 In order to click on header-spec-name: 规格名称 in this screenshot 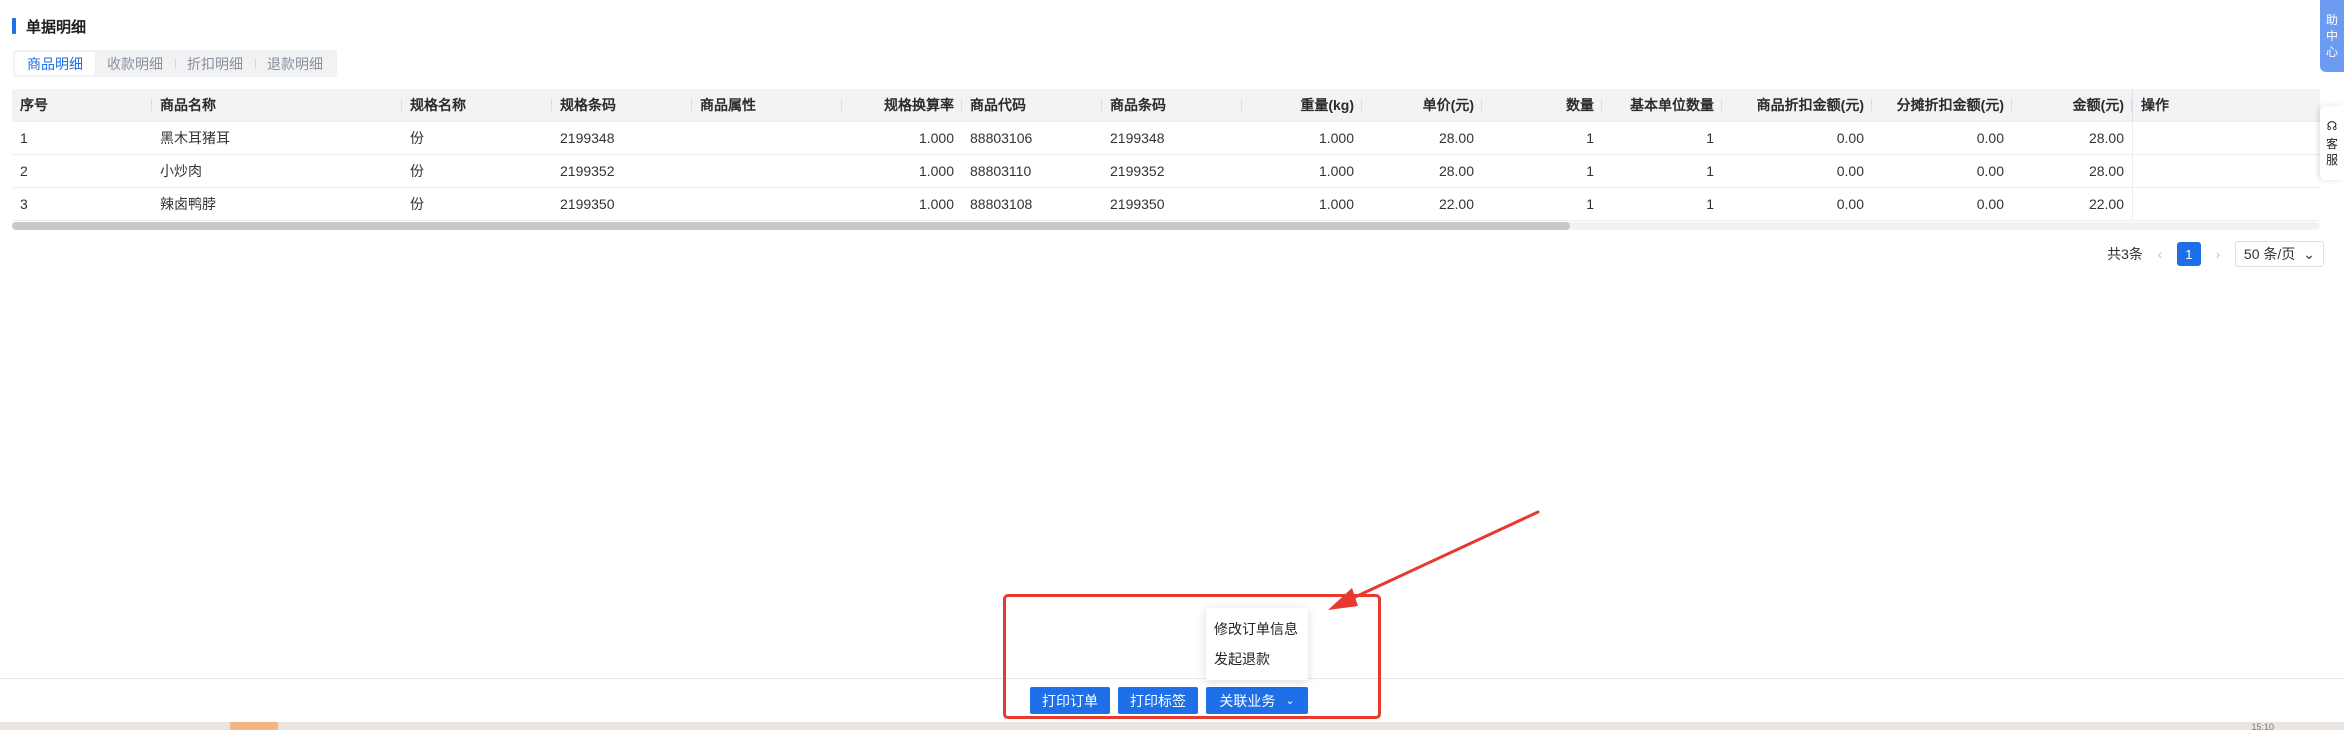, I will do `click(477, 105)`.